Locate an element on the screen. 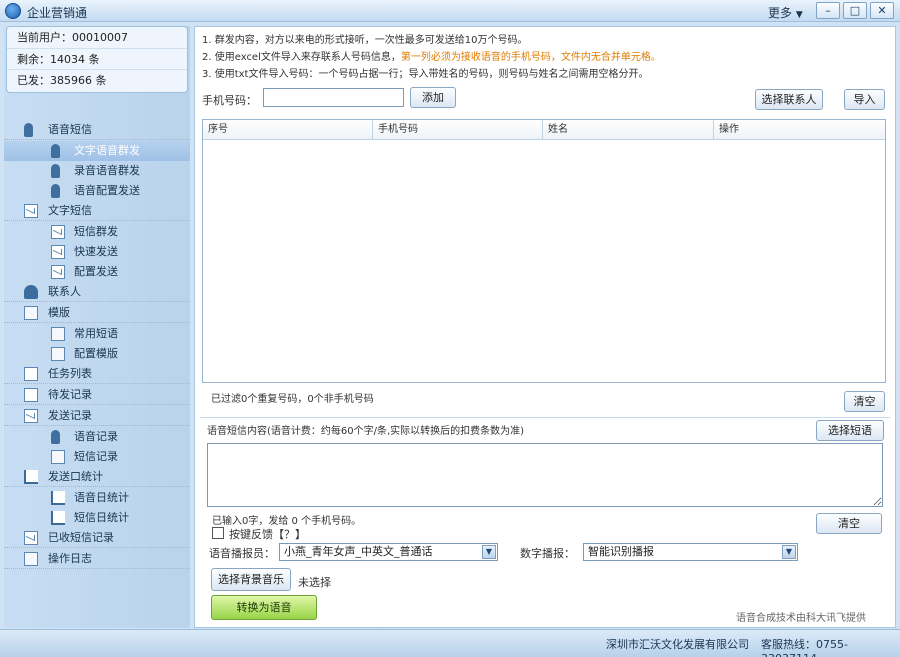 This screenshot has height=657, width=900. config-template-icon is located at coordinates (58, 354).